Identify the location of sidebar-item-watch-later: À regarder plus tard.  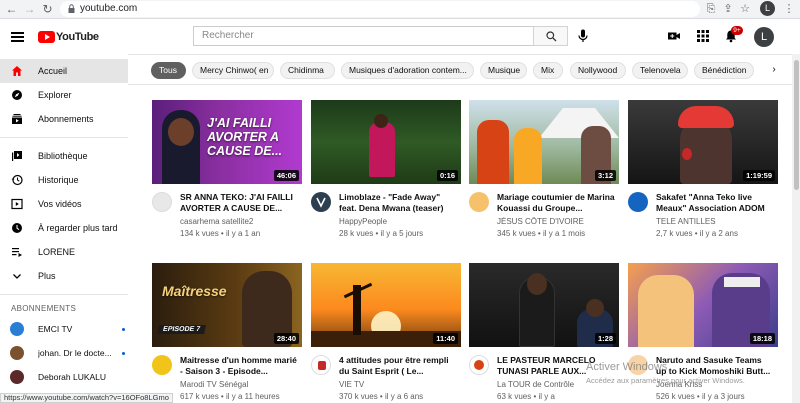
(64, 228).